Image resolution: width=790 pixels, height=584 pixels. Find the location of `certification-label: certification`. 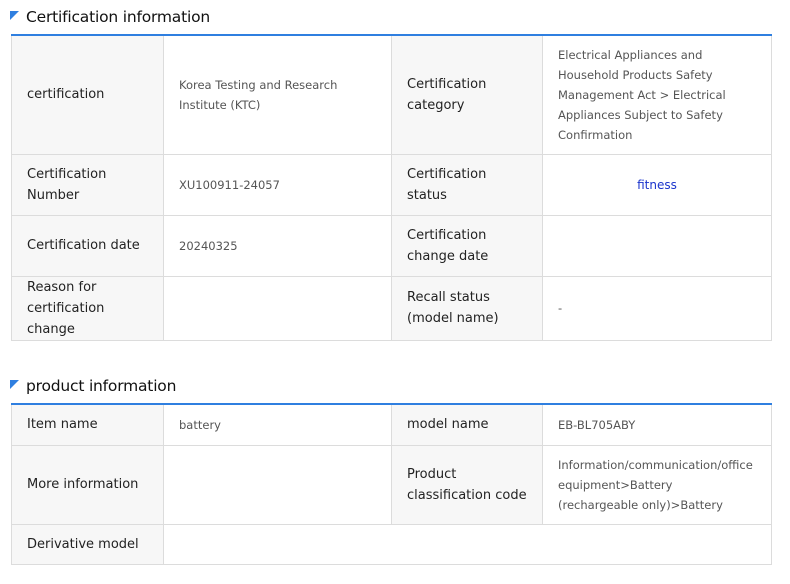

certification-label: certification is located at coordinates (87, 94).